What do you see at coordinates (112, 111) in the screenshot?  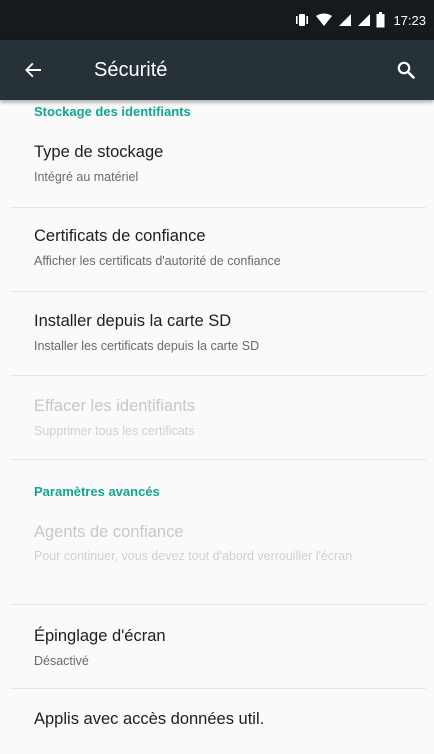 I see `section-header-credentials: Stockage des identifiants` at bounding box center [112, 111].